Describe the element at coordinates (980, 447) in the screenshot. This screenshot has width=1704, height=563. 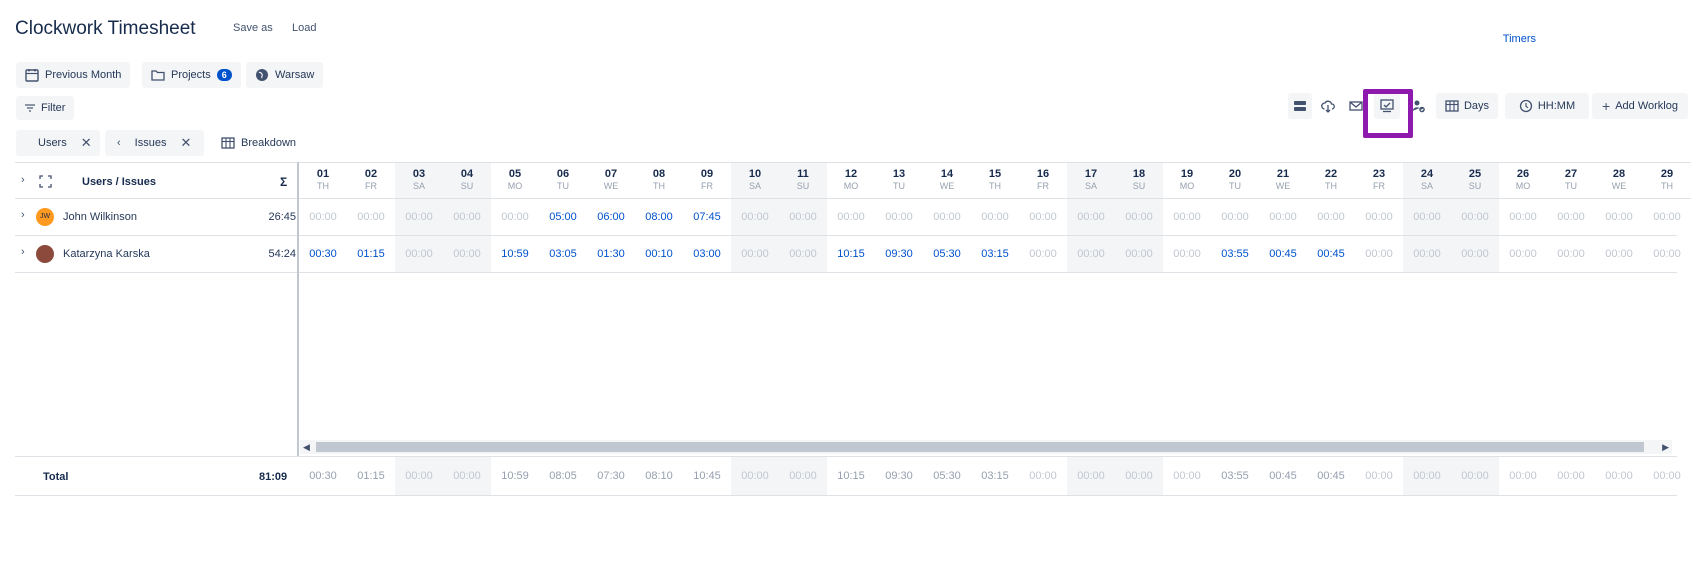
I see `scrollbar-thumb` at that location.